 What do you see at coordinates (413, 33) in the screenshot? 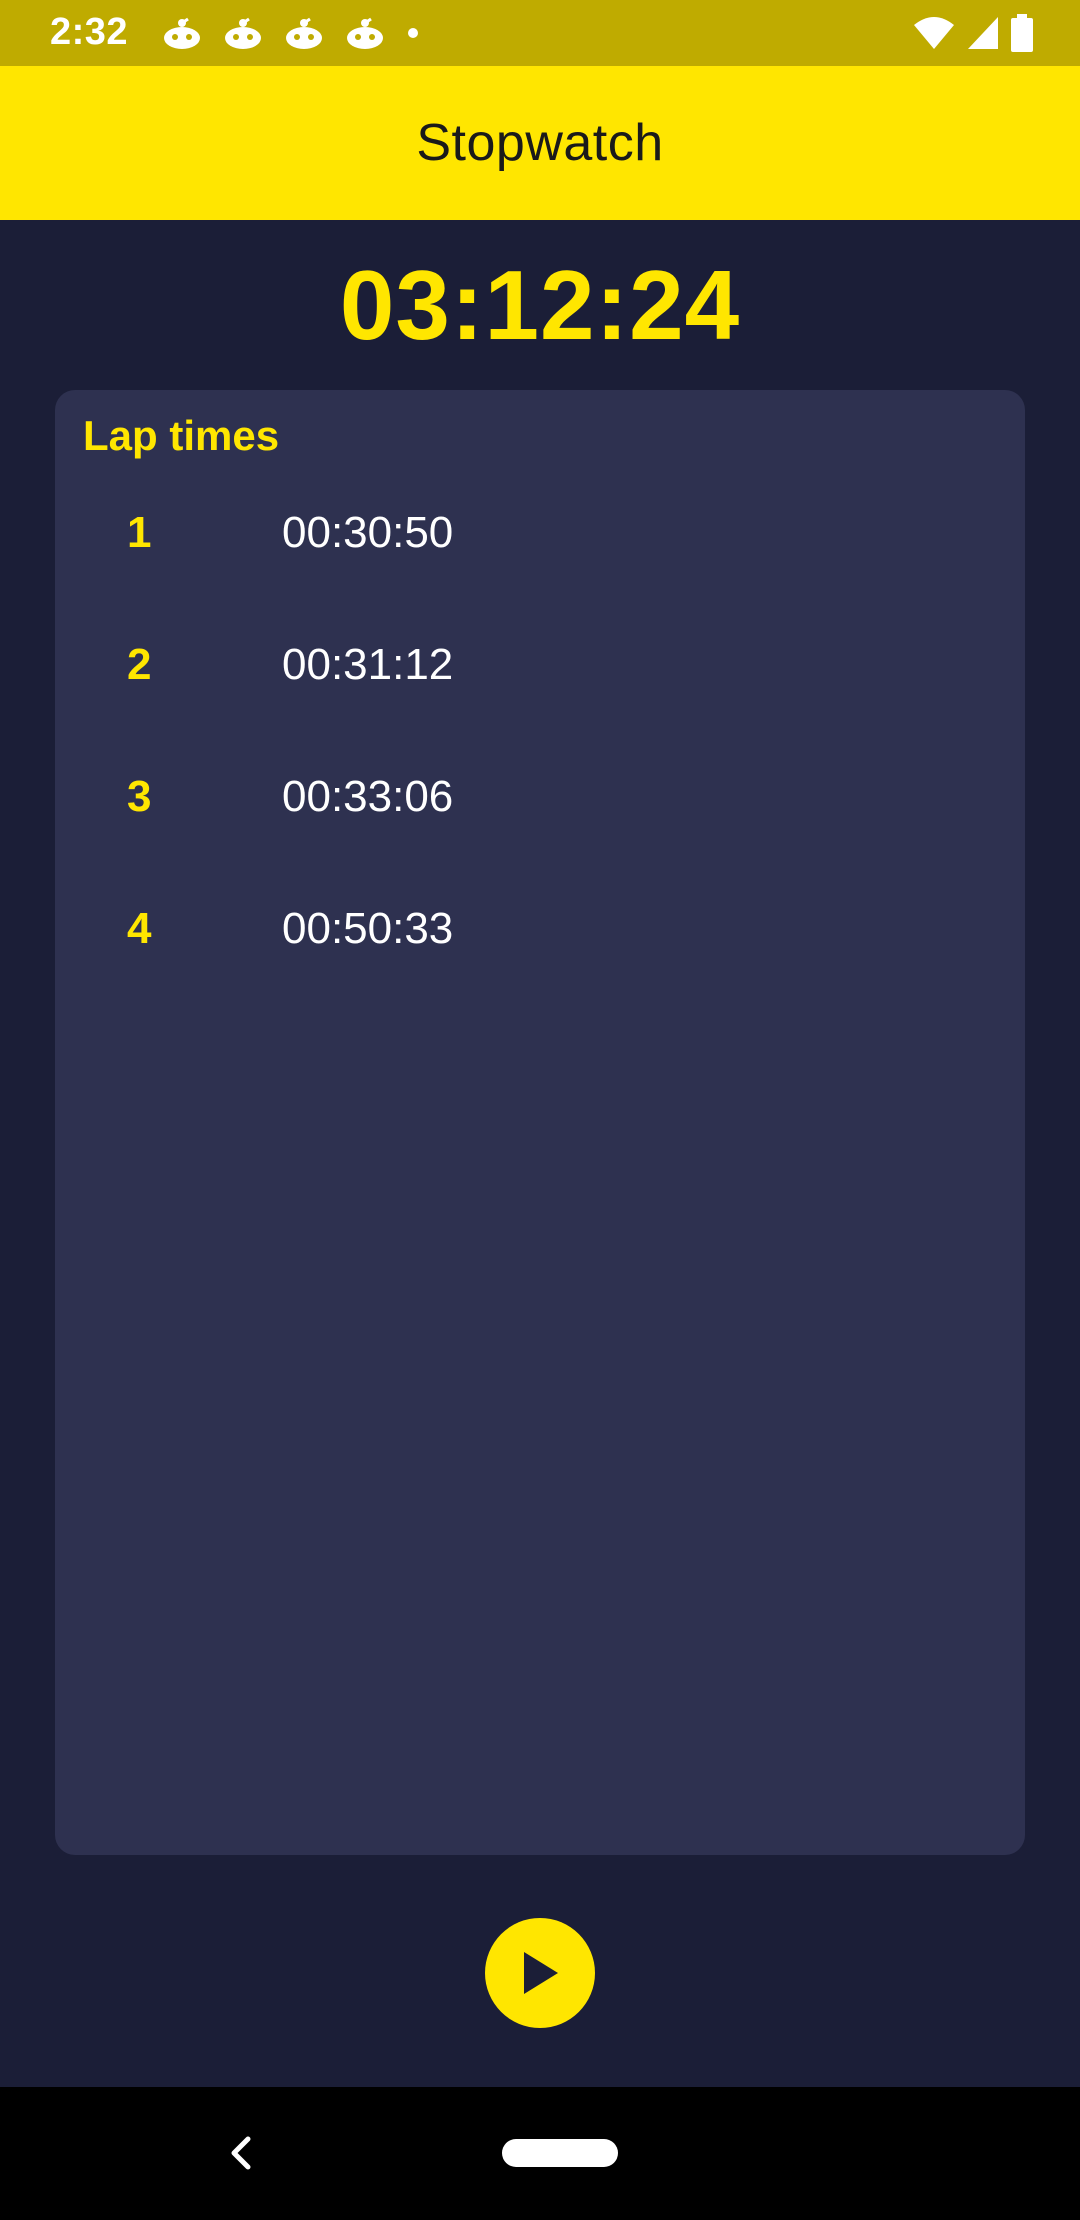
I see `dot-icon` at bounding box center [413, 33].